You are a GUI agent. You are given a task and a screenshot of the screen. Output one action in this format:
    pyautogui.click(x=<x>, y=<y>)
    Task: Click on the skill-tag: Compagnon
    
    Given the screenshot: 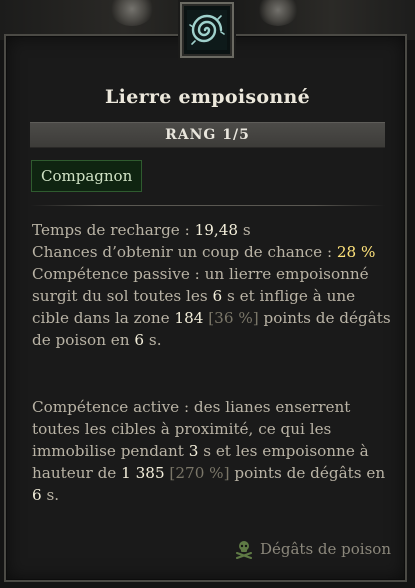 What is the action you would take?
    pyautogui.click(x=87, y=176)
    